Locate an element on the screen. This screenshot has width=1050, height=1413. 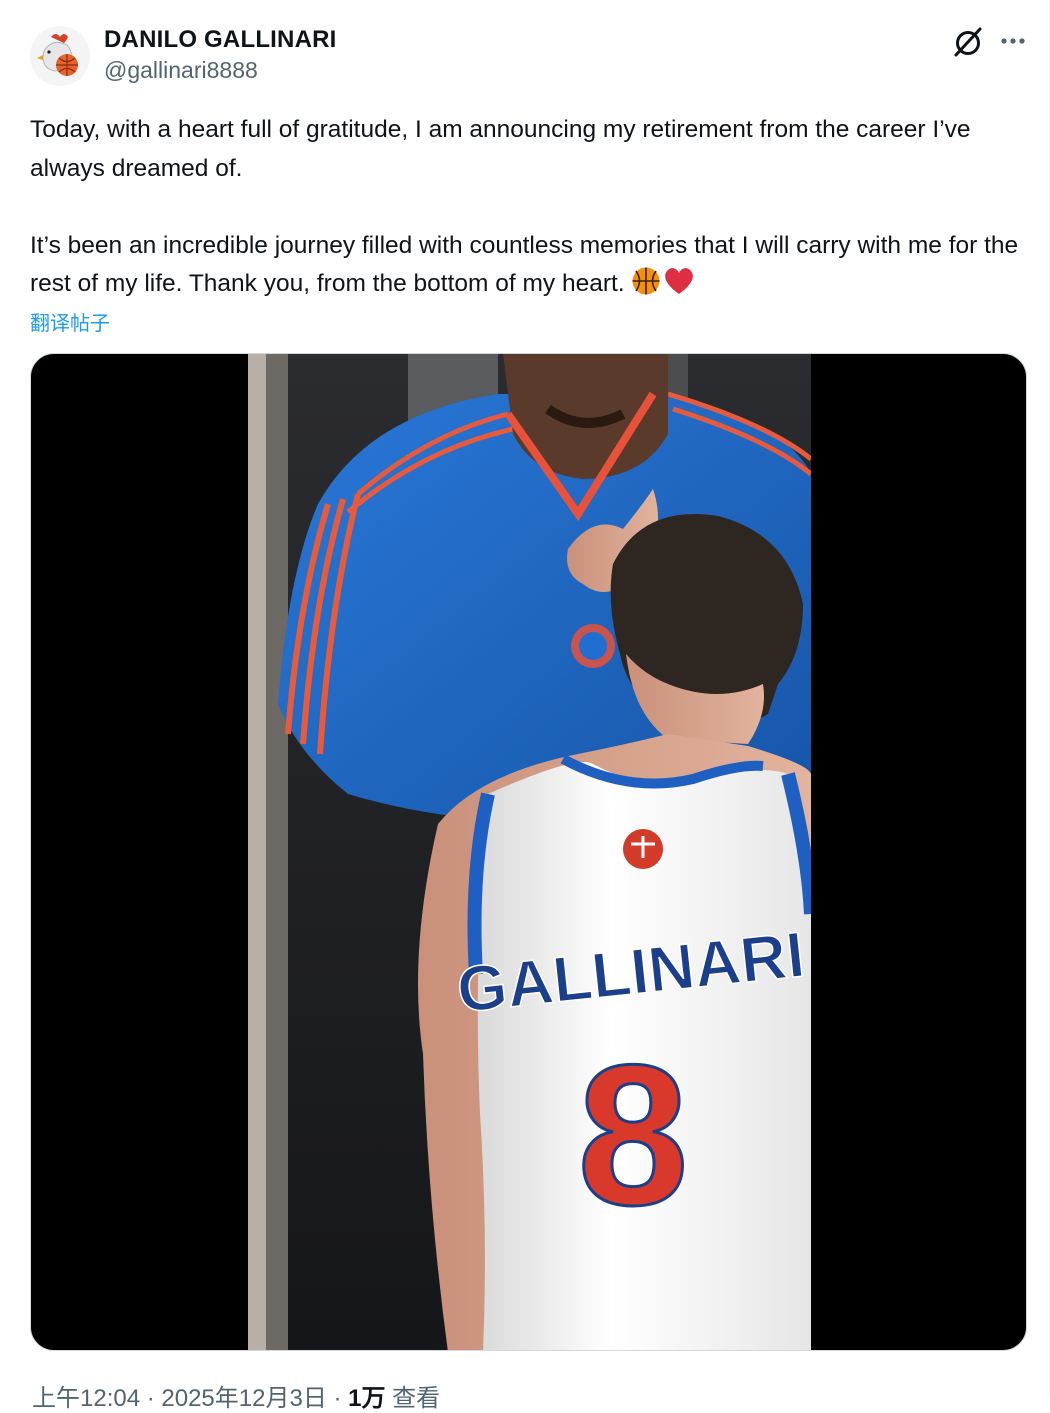
post-meta-row: 上午12:04 · 2025年12月3日 · 1万 查看 is located at coordinates (236, 1395).